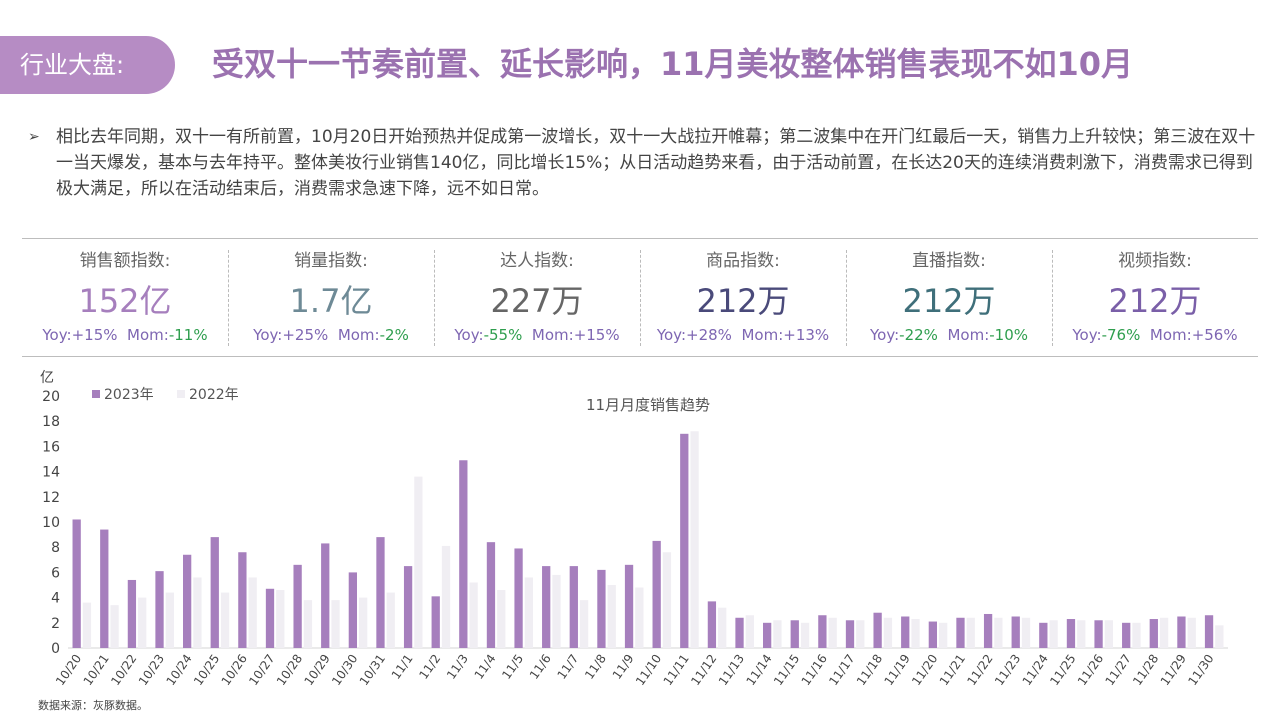 The height and width of the screenshot is (720, 1280). I want to click on x-tick-label: 10/22, so click(123, 670).